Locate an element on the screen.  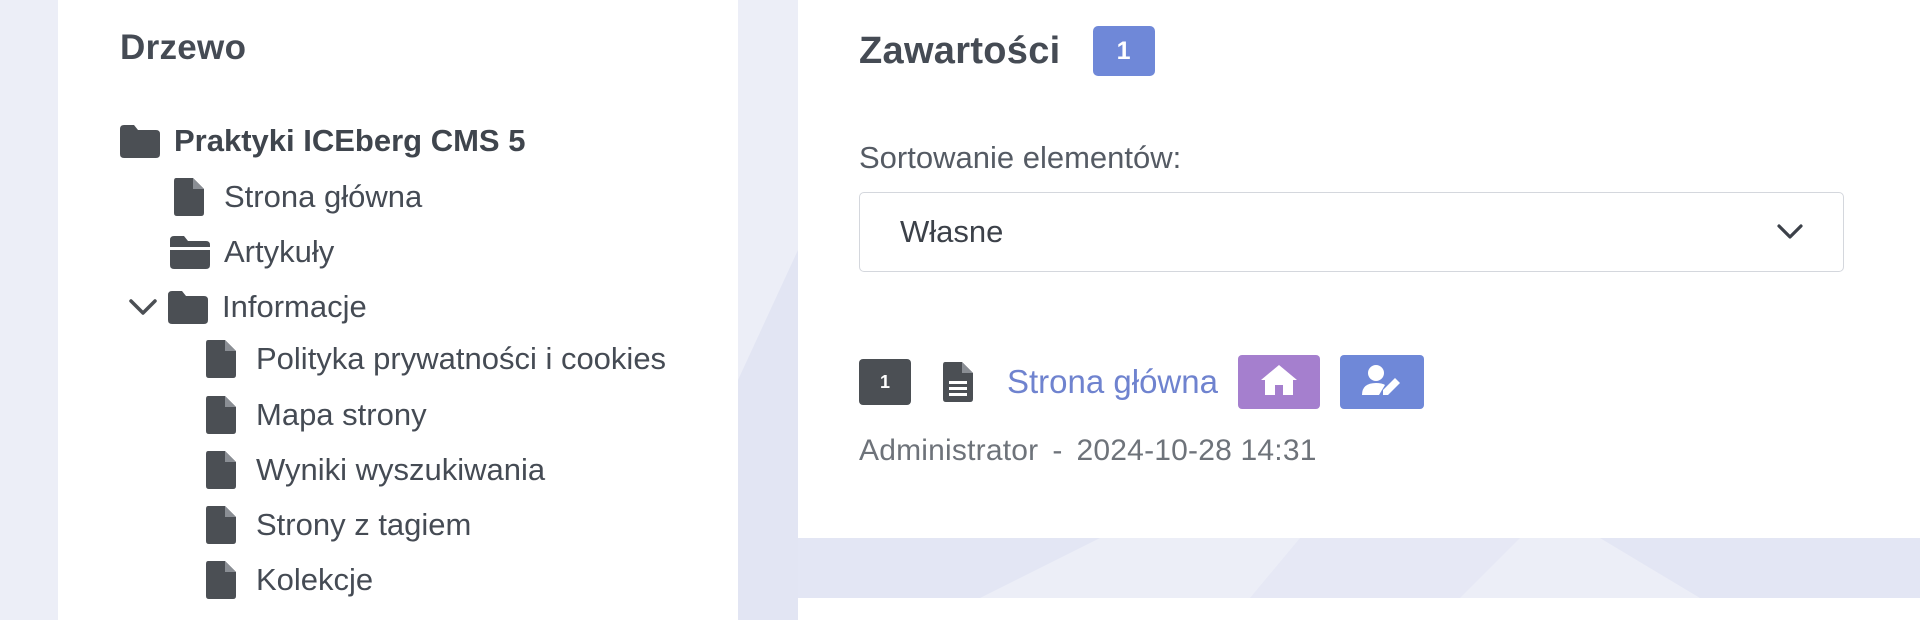
contents-count-badge: 1 is located at coordinates (1123, 51).